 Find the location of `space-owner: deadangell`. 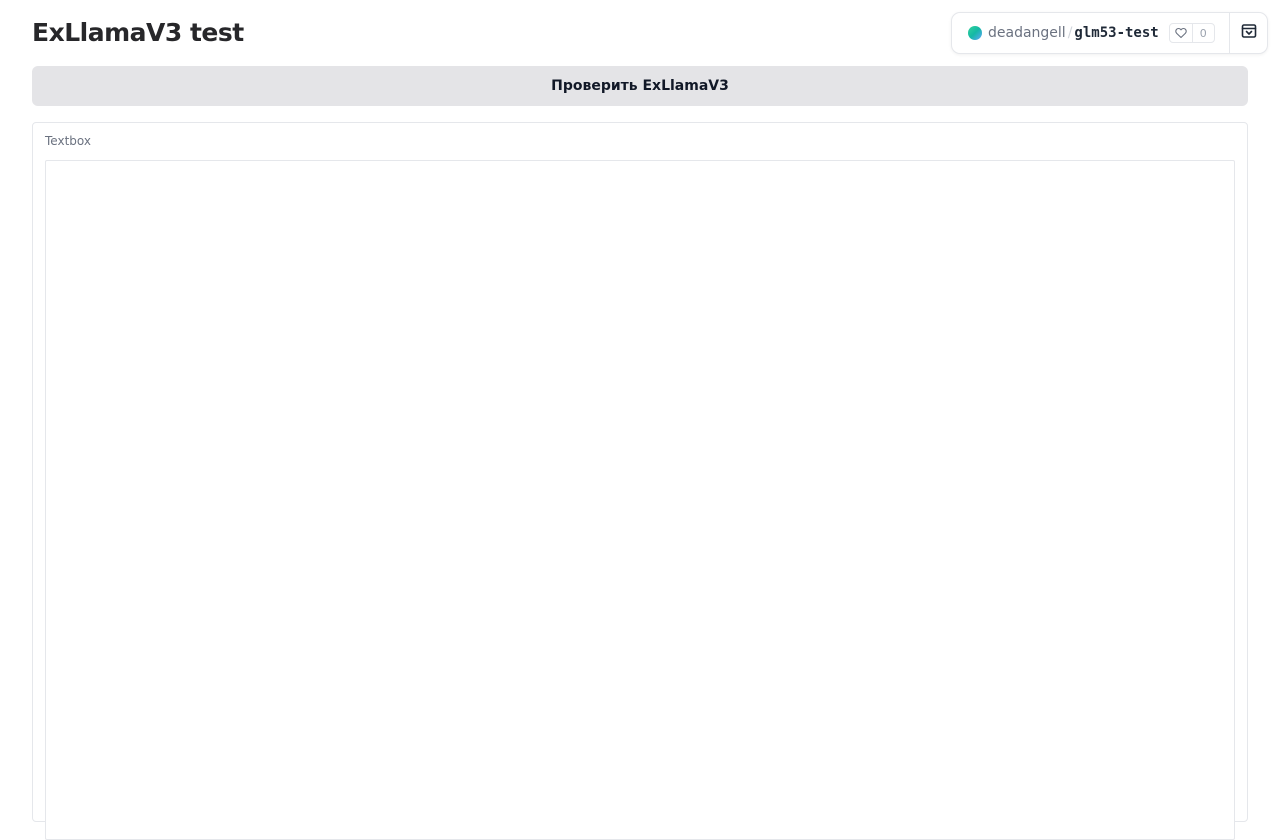

space-owner: deadangell is located at coordinates (1027, 33).